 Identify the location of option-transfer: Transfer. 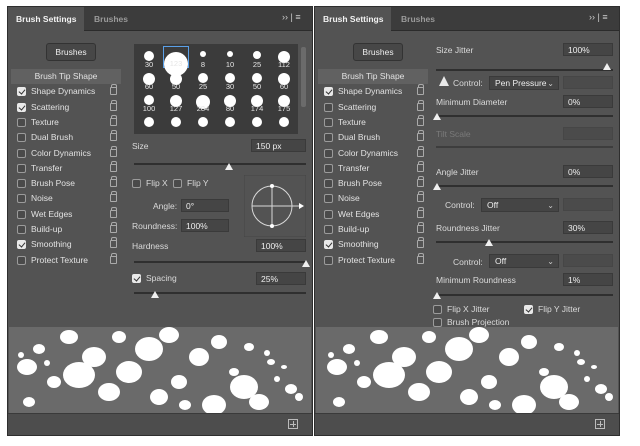
(373, 168).